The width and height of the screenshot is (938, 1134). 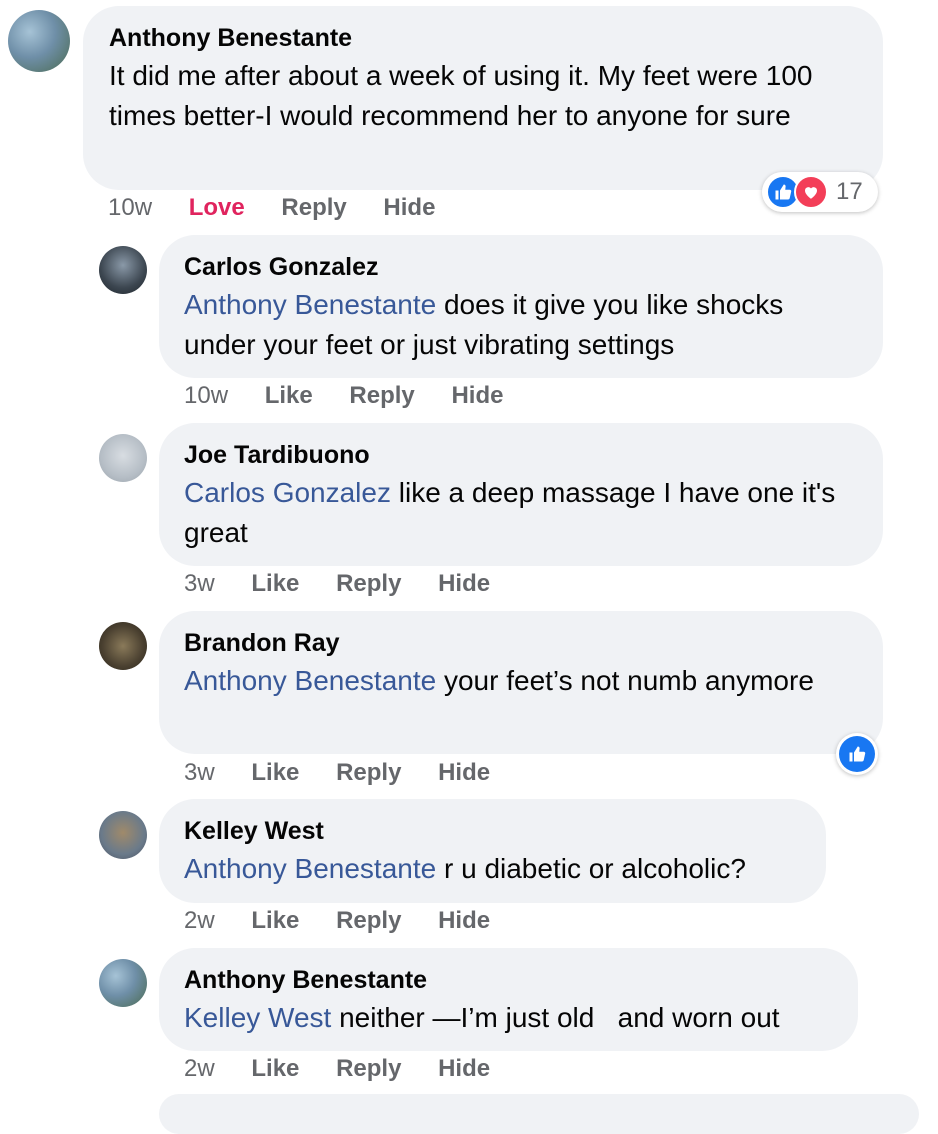 I want to click on comment-body: neither —I’m just old and worn out, so click(x=555, y=1017).